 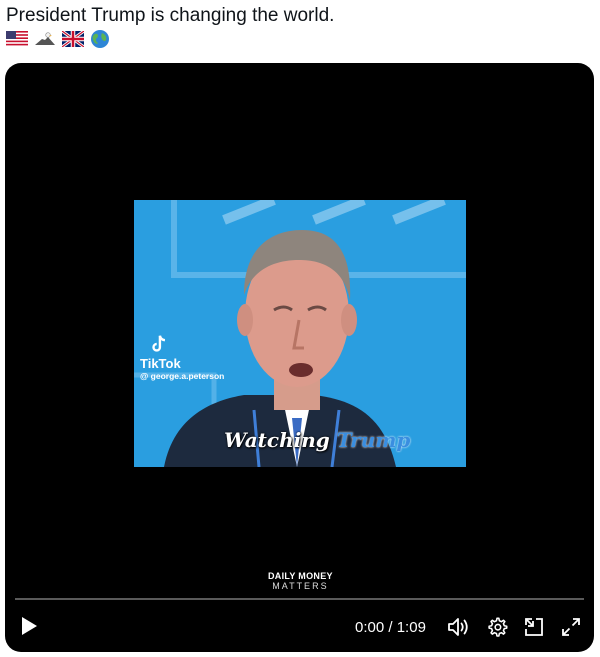 I want to click on caption-text: Watching, so click(x=280, y=440).